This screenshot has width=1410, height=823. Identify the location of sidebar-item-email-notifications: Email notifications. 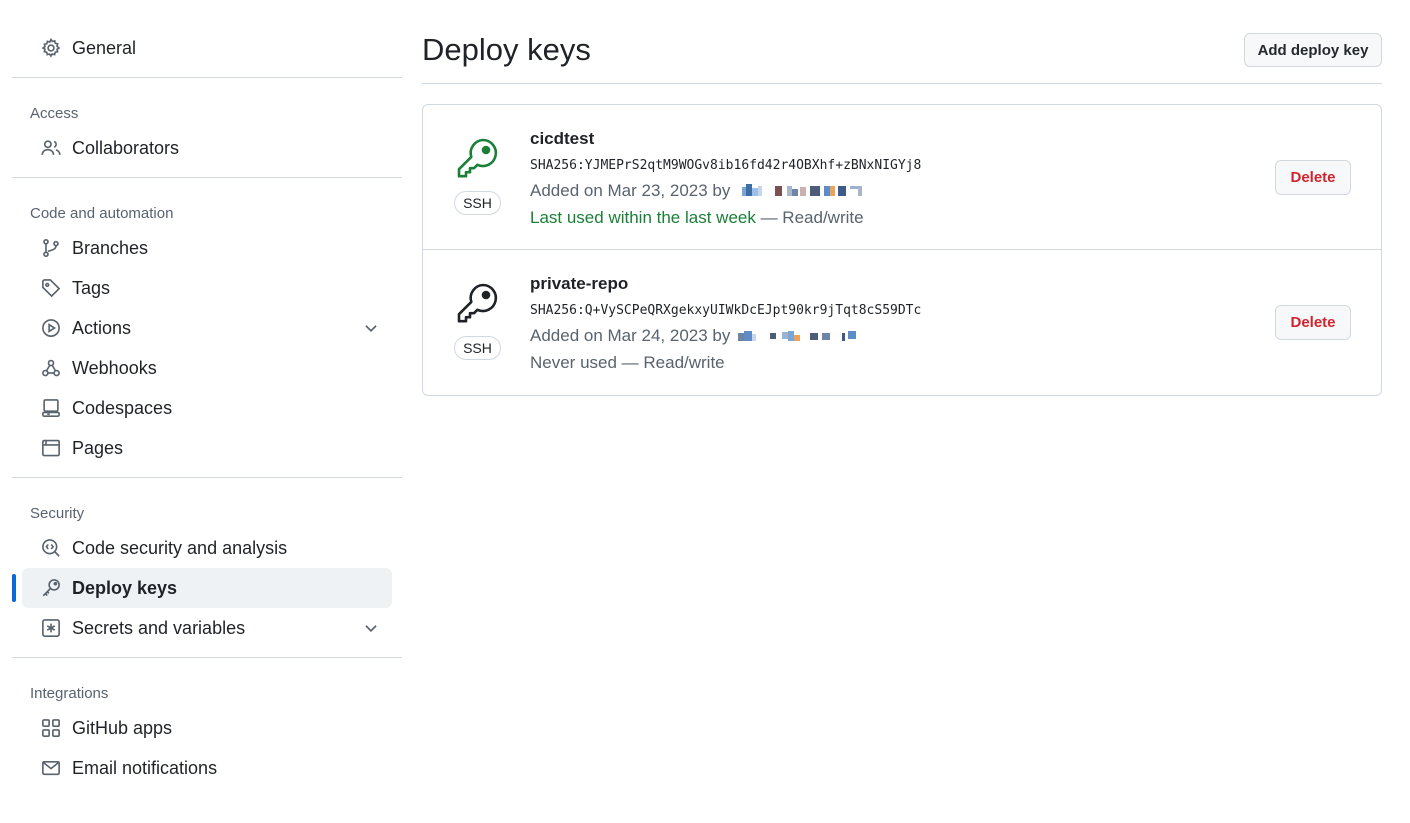
(207, 768).